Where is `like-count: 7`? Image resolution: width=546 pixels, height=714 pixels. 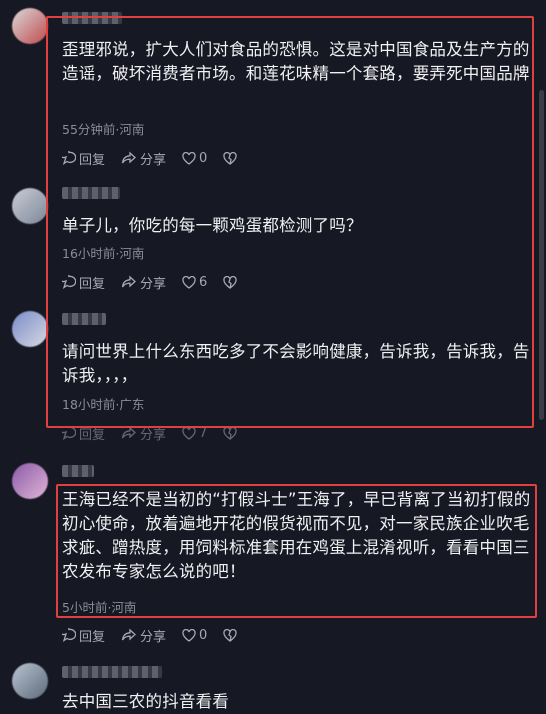
like-count: 7 is located at coordinates (203, 433).